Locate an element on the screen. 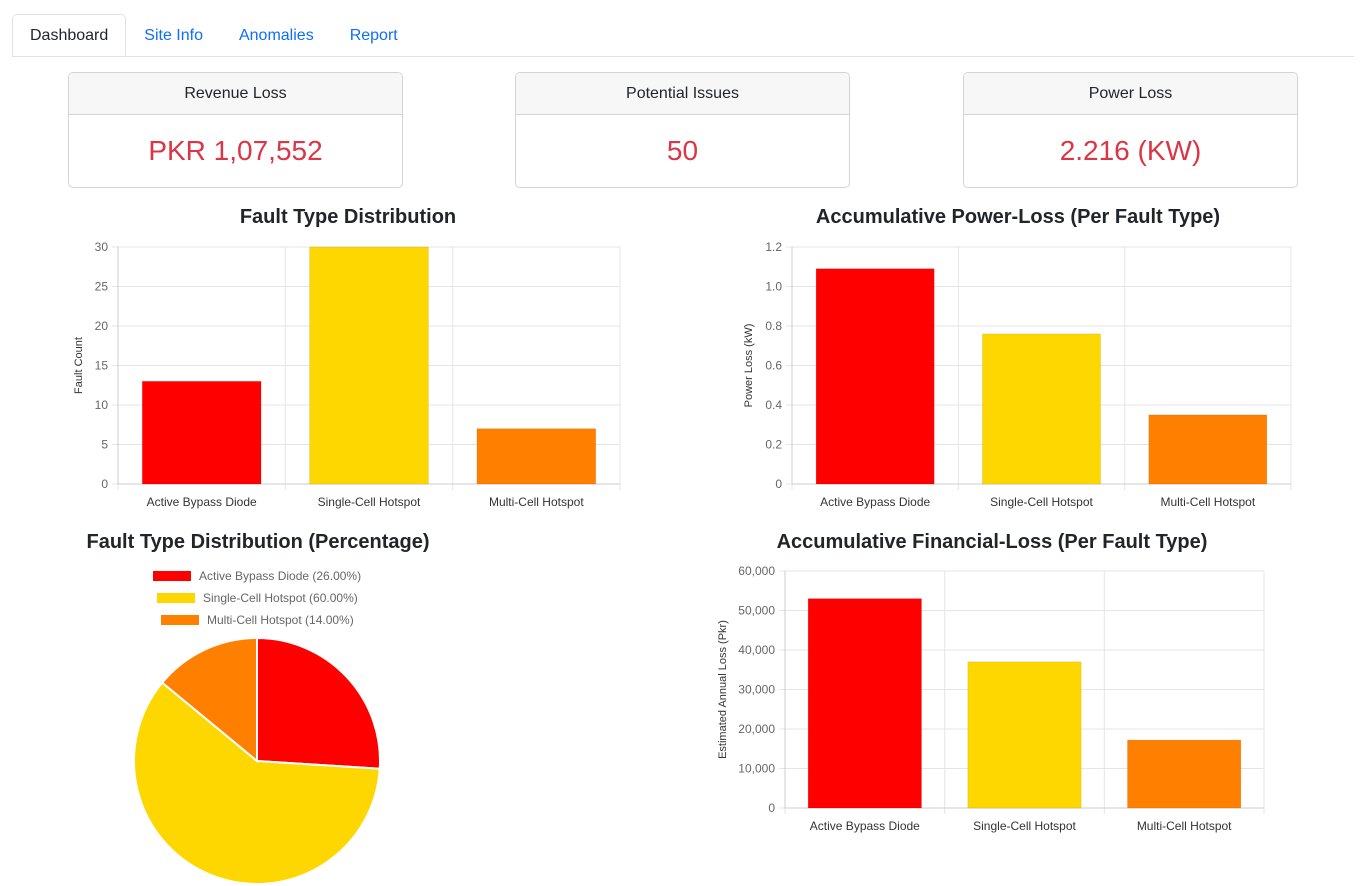 The height and width of the screenshot is (886, 1366). accumulative-power-loss-category-label: Single-Cell Hotspot is located at coordinates (1041, 502).